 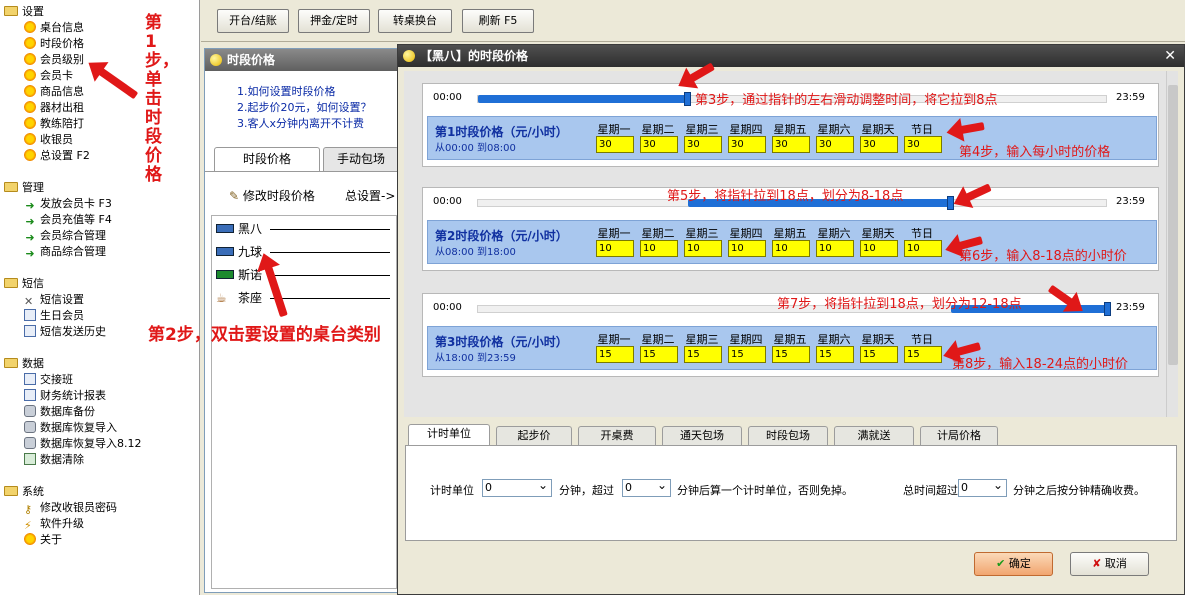 What do you see at coordinates (60, 492) in the screenshot?
I see `group-header-system: 系统` at bounding box center [60, 492].